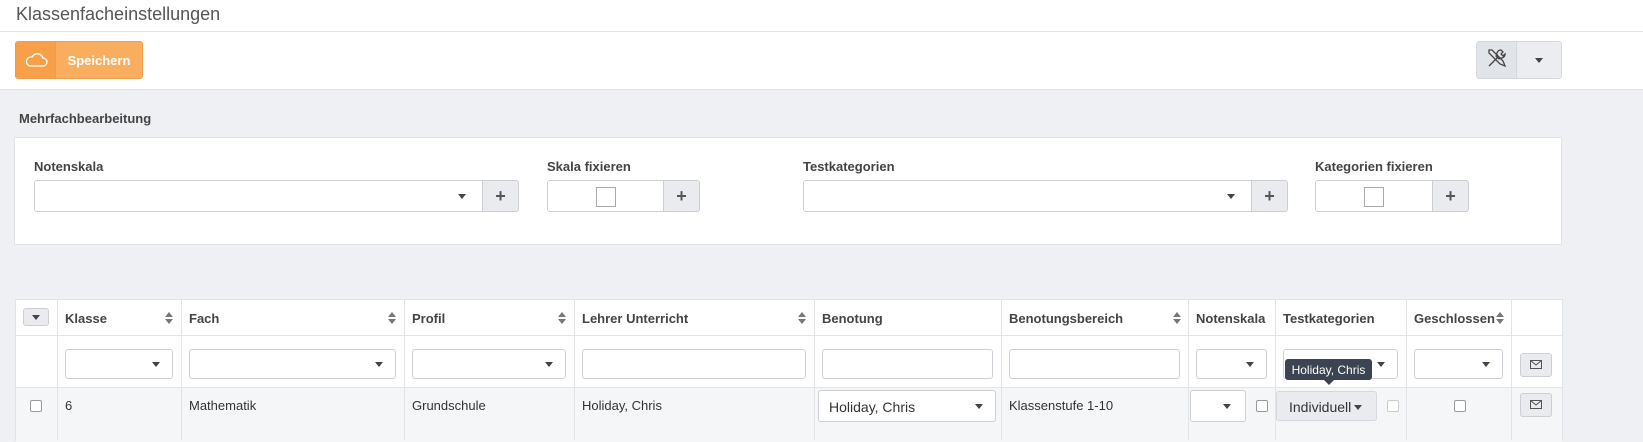 The height and width of the screenshot is (442, 1643). I want to click on geschlossen-checkbox, so click(1460, 406).